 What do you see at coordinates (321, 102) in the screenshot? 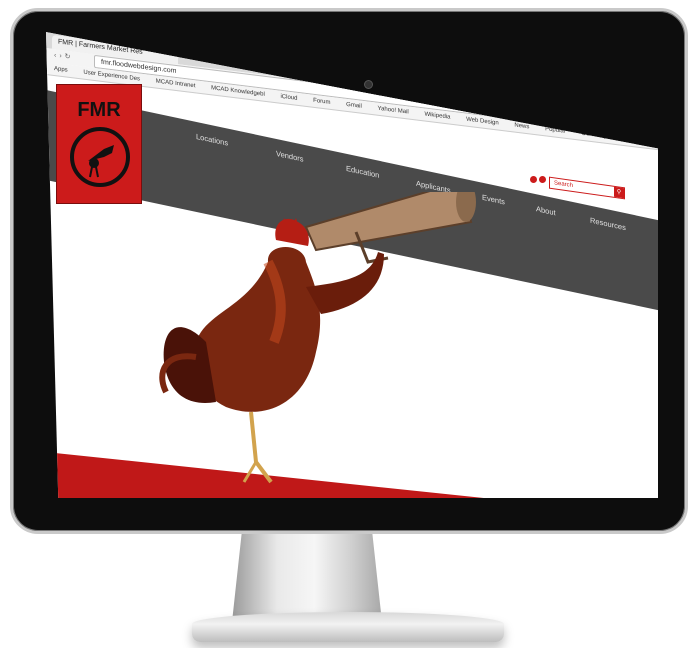
I see `bookmark-item: Forum` at bounding box center [321, 102].